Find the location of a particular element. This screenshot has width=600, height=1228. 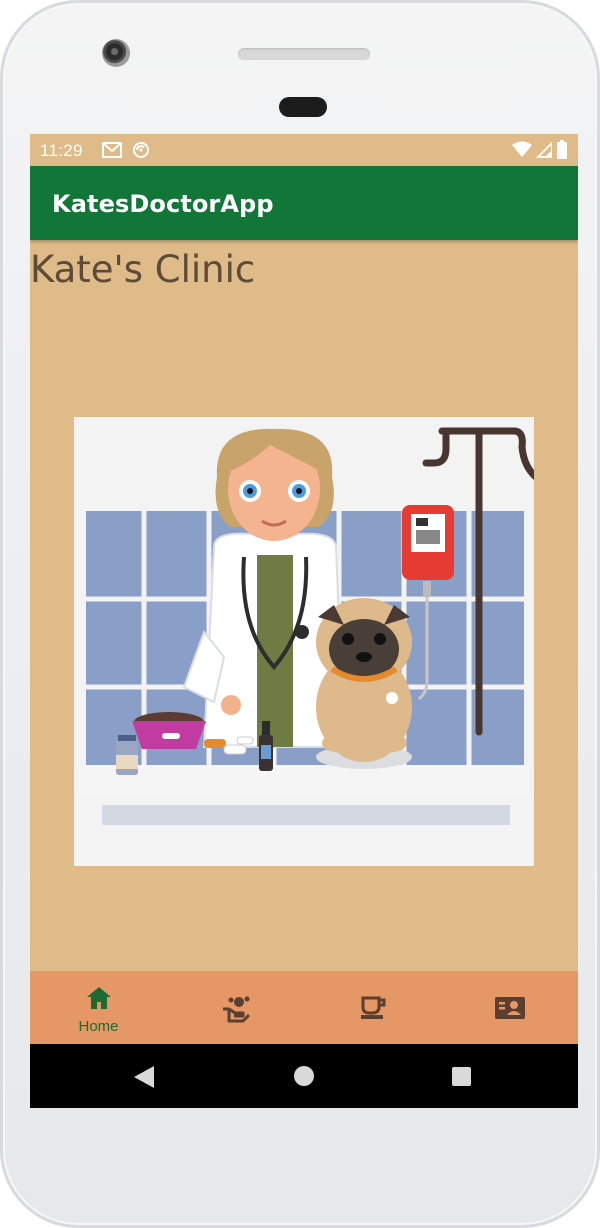

pug-dog is located at coordinates (364, 683).